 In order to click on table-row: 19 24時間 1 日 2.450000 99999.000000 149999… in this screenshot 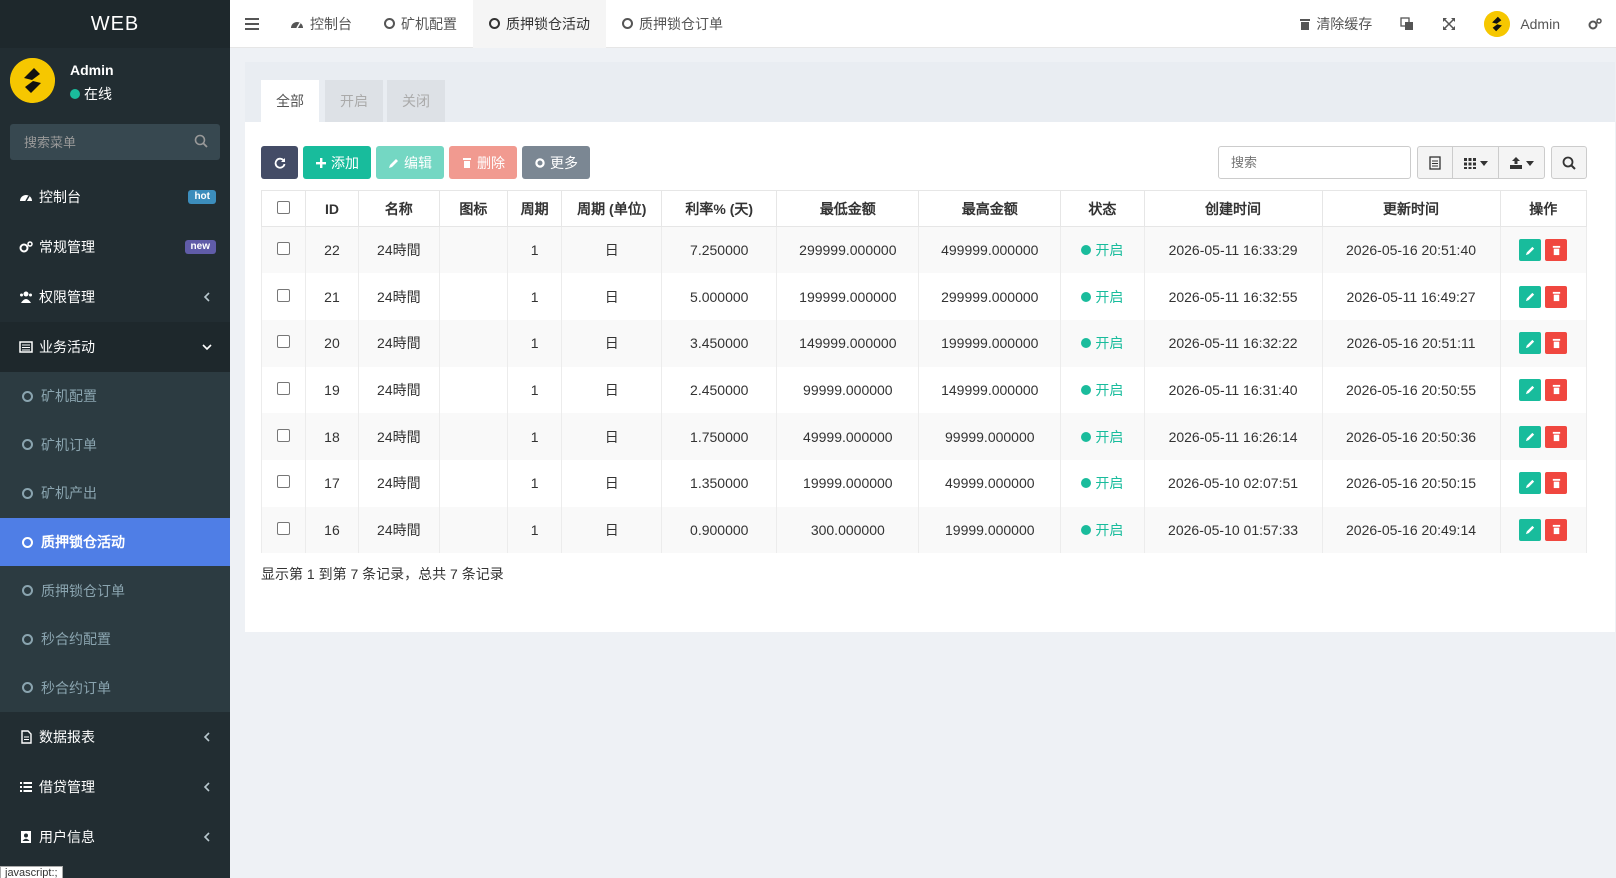, I will do `click(923, 390)`.